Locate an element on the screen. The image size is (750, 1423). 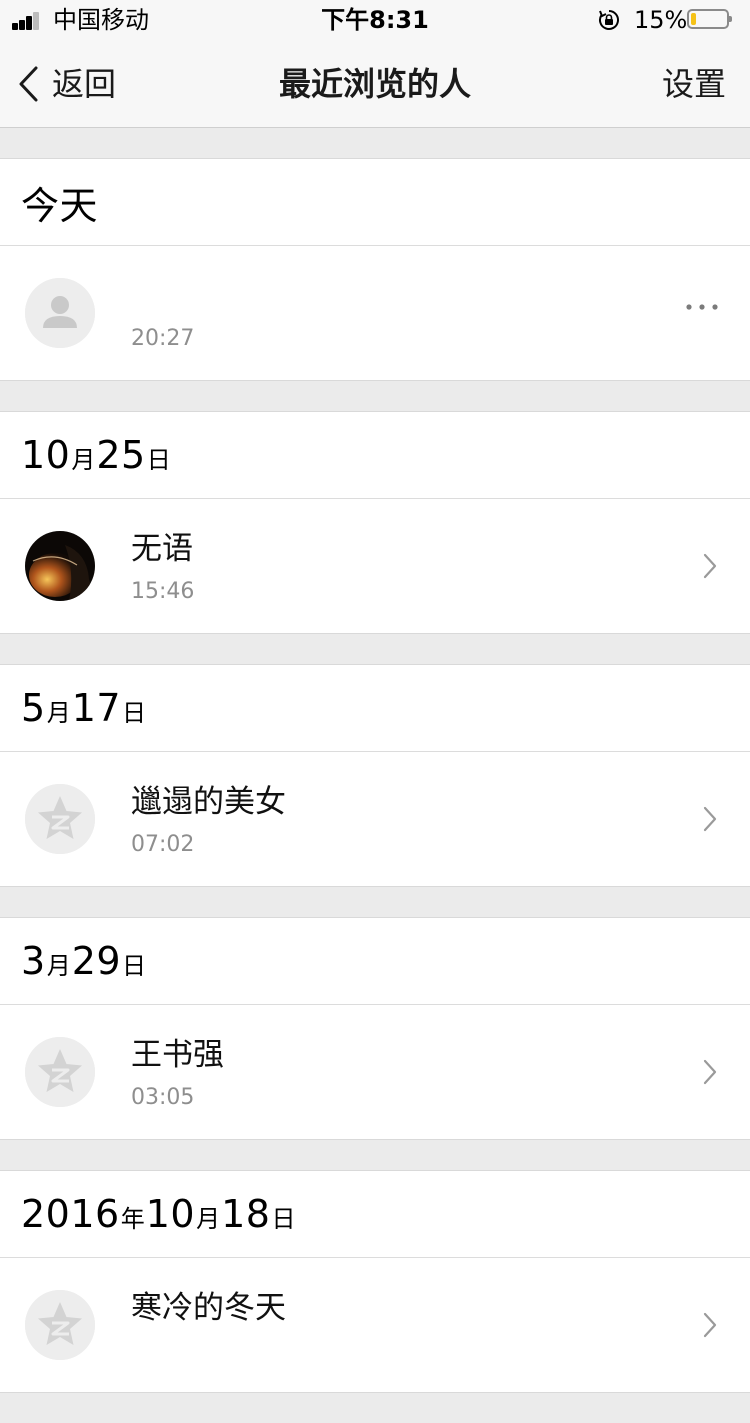
visitor-row: 王书强 03:05 is located at coordinates (375, 1072).